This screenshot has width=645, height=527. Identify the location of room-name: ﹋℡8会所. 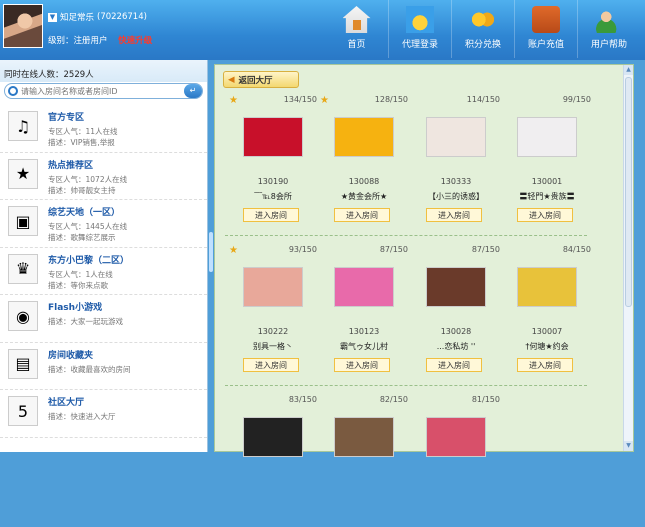
(273, 196).